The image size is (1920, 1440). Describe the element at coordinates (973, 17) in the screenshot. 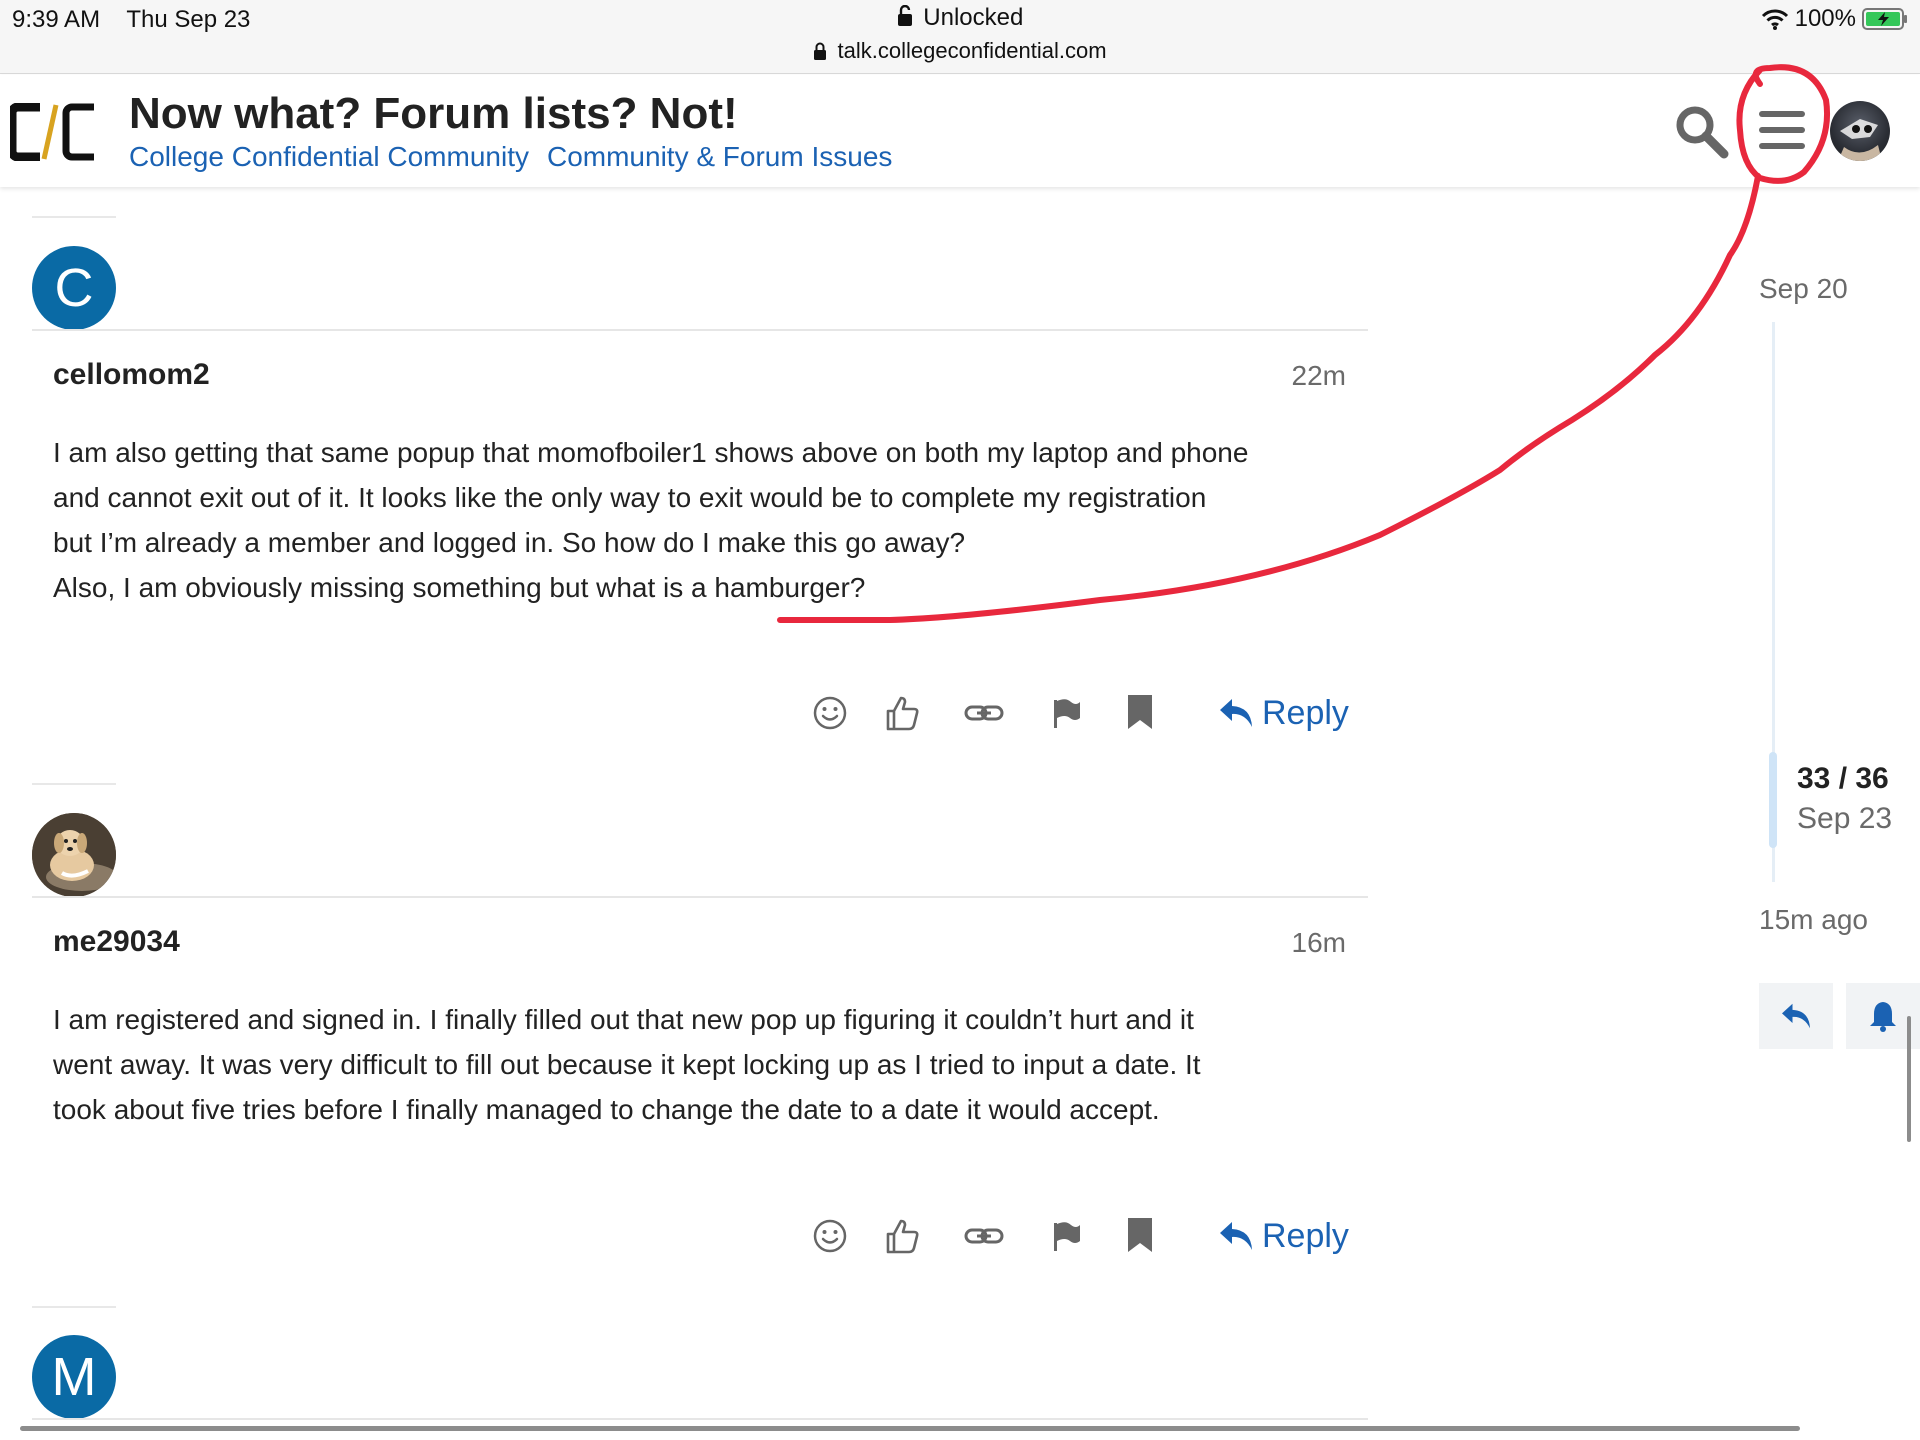

I see `lock-status: Unlocked` at that location.